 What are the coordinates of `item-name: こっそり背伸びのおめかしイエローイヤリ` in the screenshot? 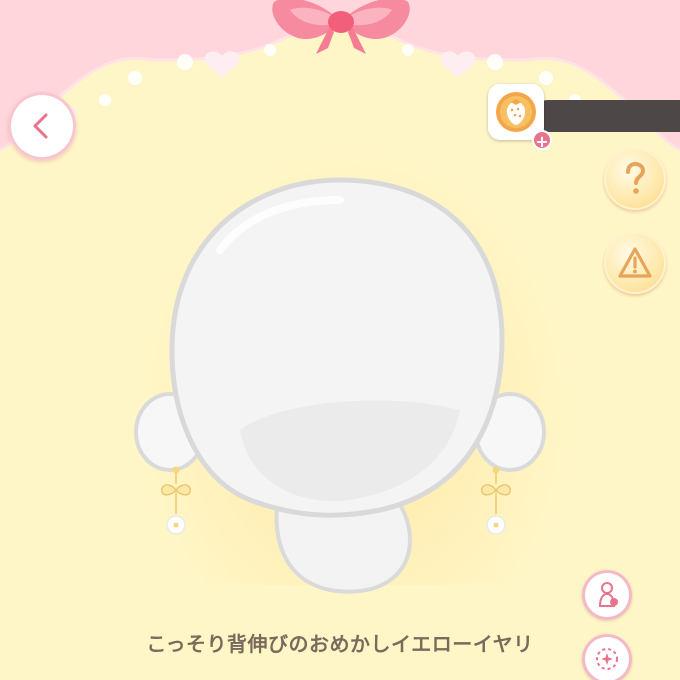 It's located at (340, 644).